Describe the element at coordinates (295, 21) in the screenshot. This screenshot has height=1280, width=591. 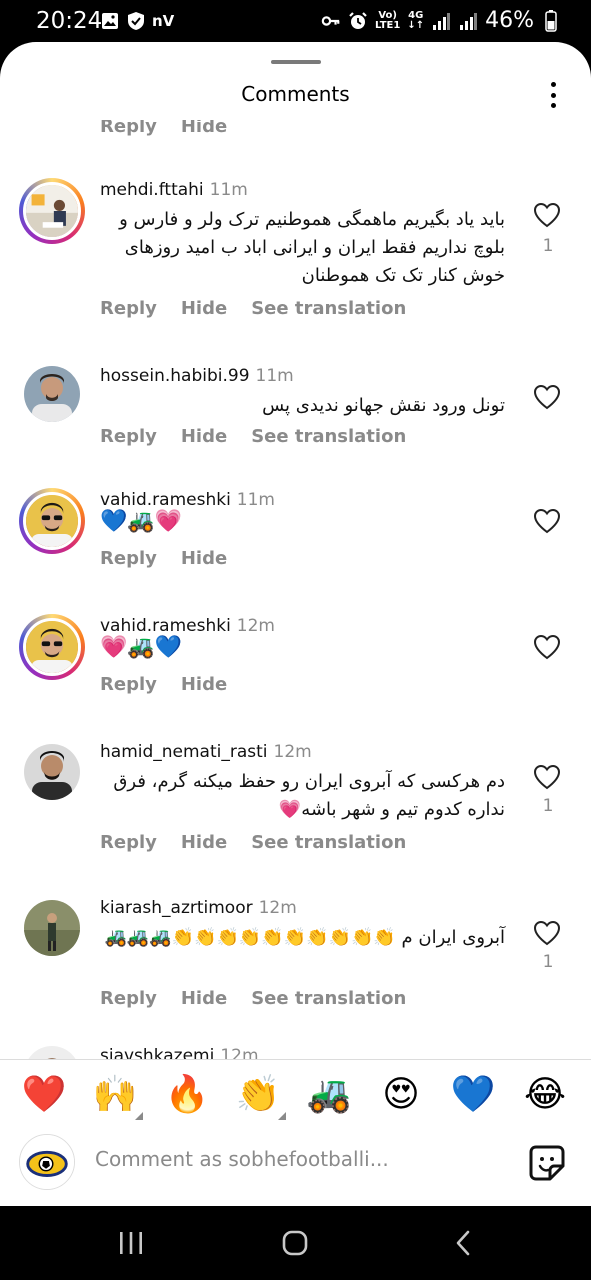
I see `status-bar: 20:24 nV Vo) LTE1 4G ↓↑ 46%` at that location.